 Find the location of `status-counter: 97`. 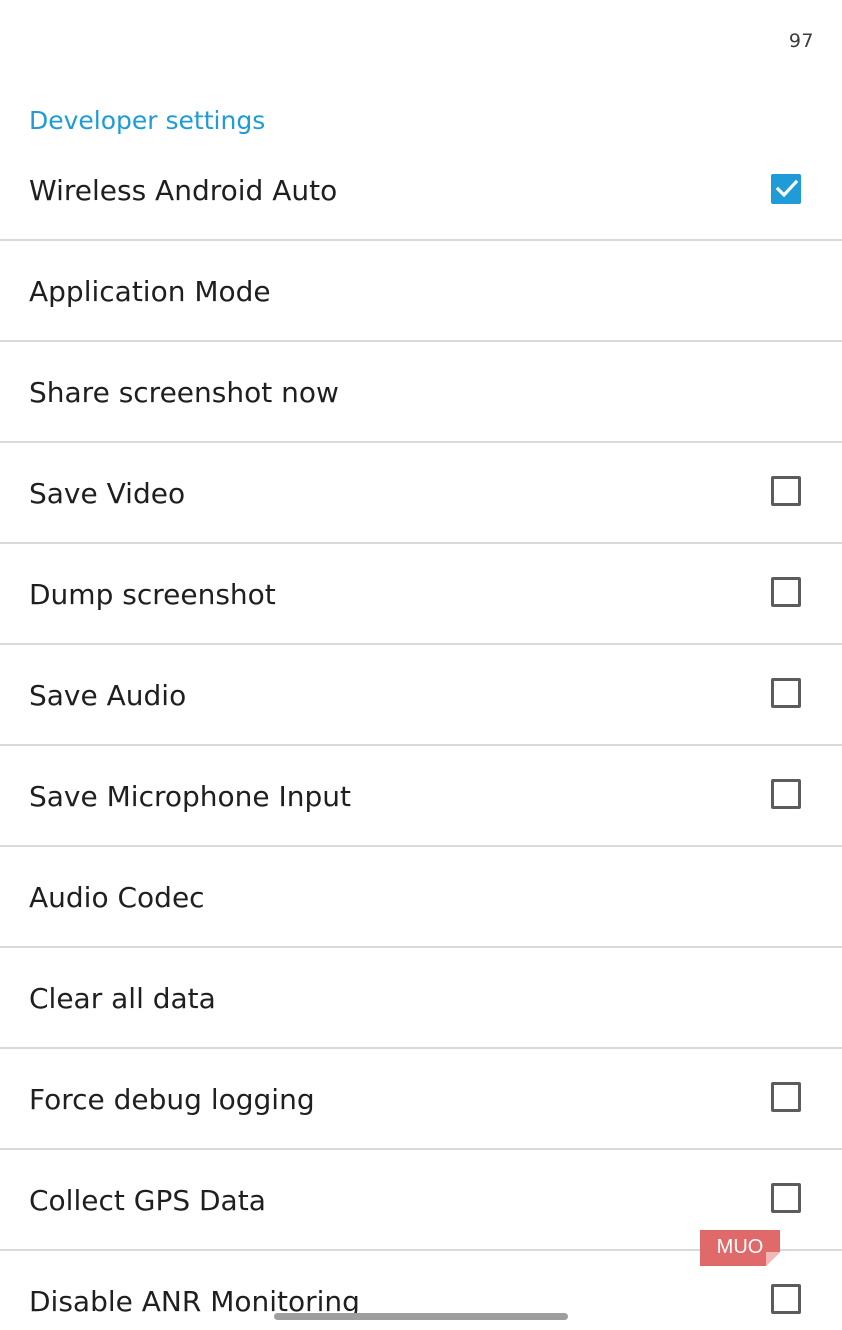

status-counter: 97 is located at coordinates (801, 41).